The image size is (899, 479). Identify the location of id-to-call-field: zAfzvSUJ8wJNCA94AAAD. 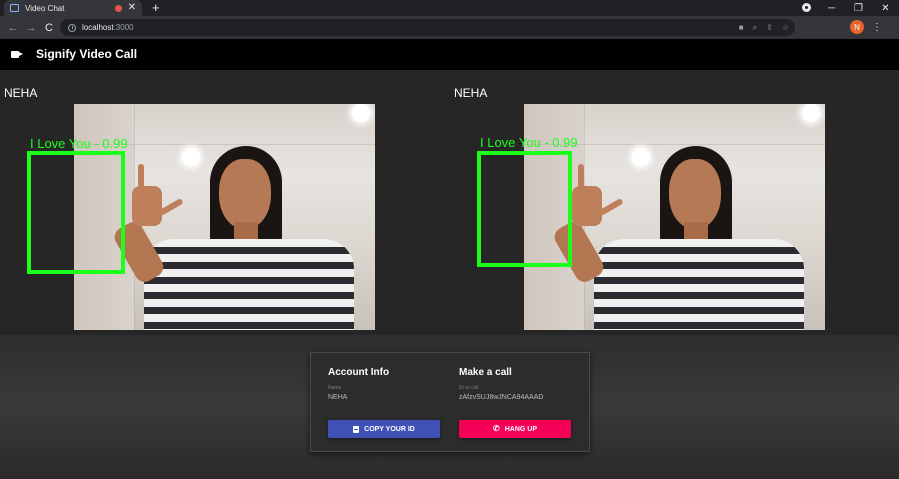
(515, 397).